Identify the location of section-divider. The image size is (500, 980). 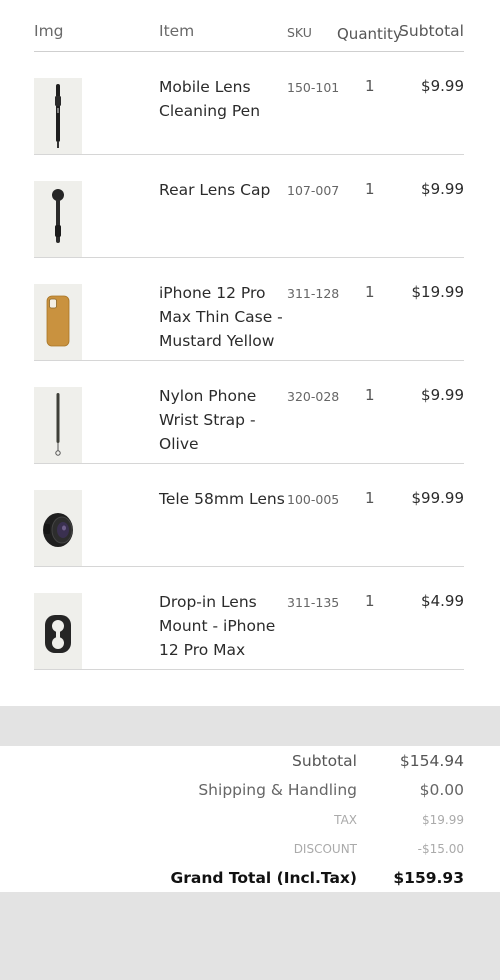
(250, 726).